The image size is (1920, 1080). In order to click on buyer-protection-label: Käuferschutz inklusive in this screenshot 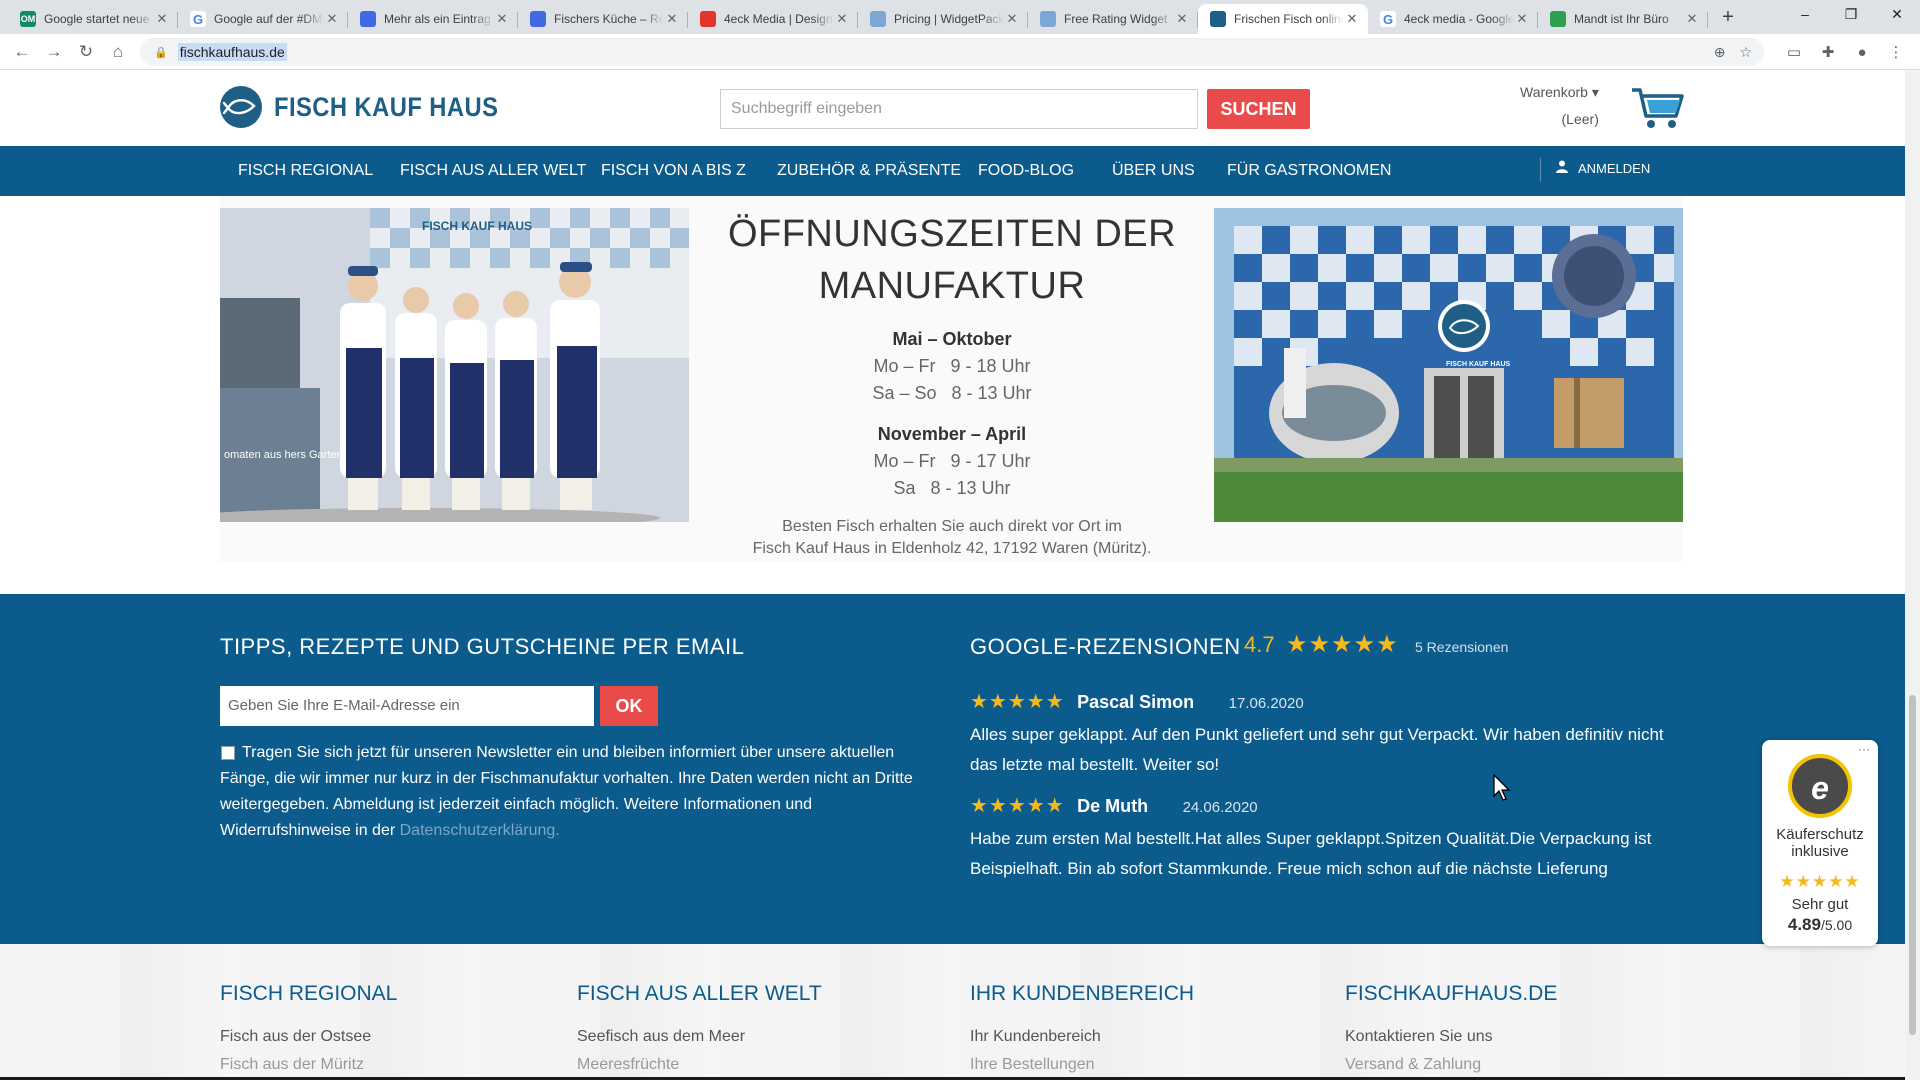, I will do `click(1820, 843)`.